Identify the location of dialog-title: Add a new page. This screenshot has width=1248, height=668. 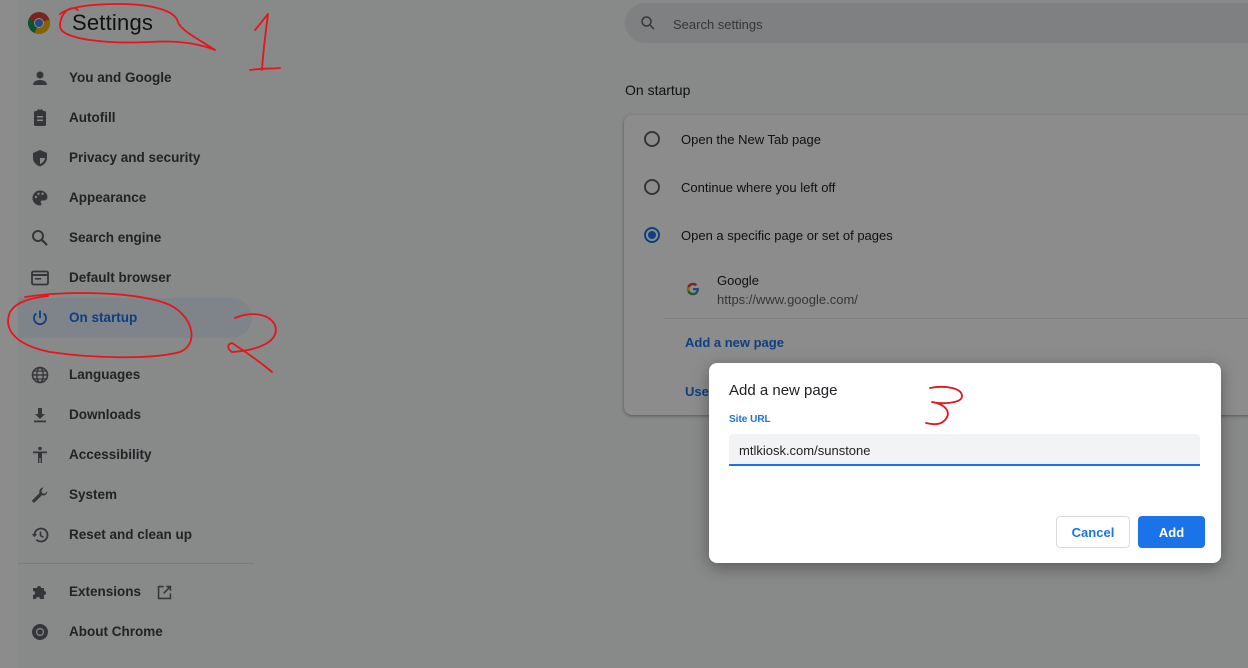
(783, 390).